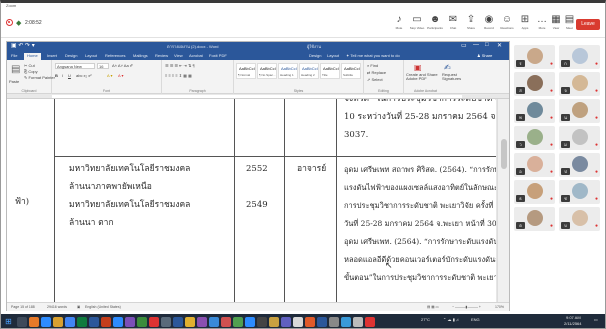 Image resolution: width=606 pixels, height=329 pixels. Describe the element at coordinates (466, 307) in the screenshot. I see `zoom-slider: − ———▮——— +` at that location.